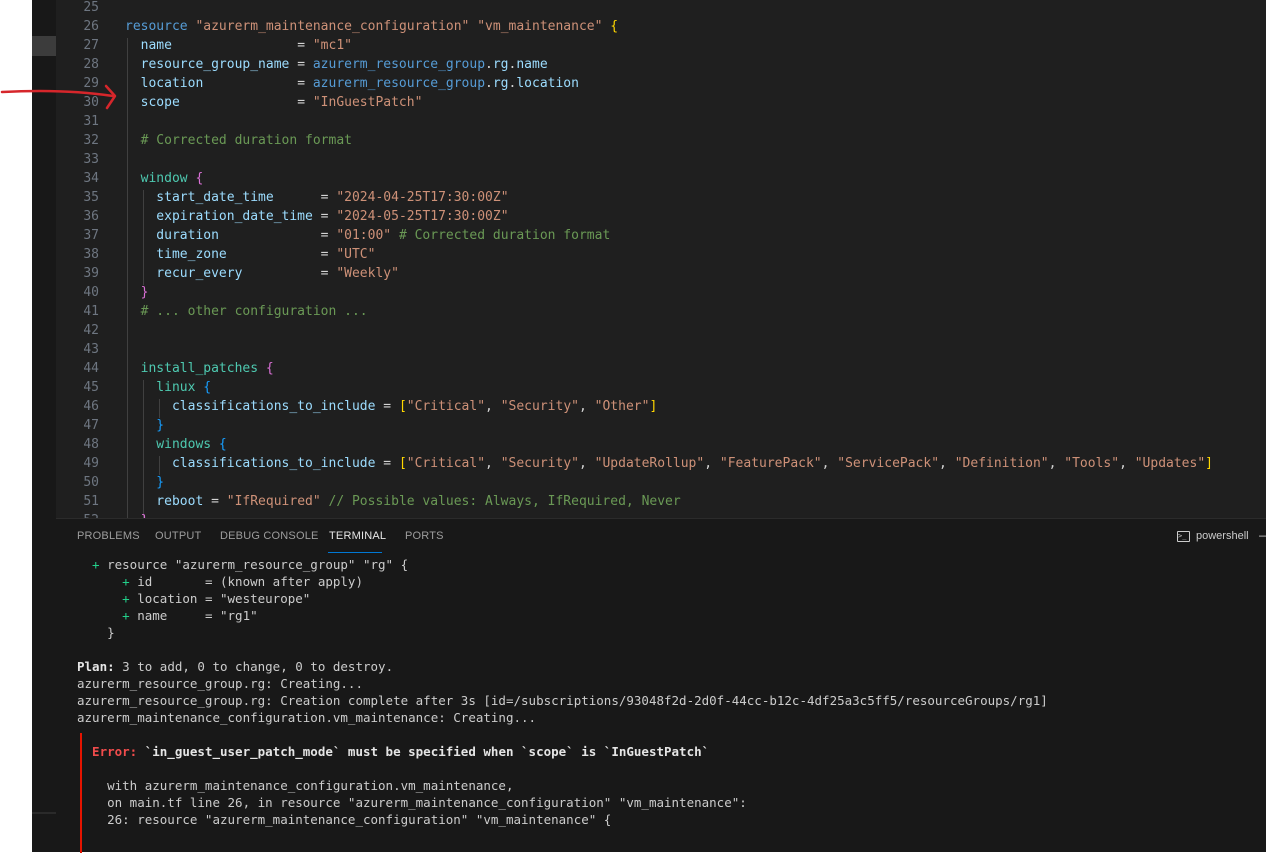  What do you see at coordinates (661, 482) in the screenshot?
I see `code-line: 50 }` at bounding box center [661, 482].